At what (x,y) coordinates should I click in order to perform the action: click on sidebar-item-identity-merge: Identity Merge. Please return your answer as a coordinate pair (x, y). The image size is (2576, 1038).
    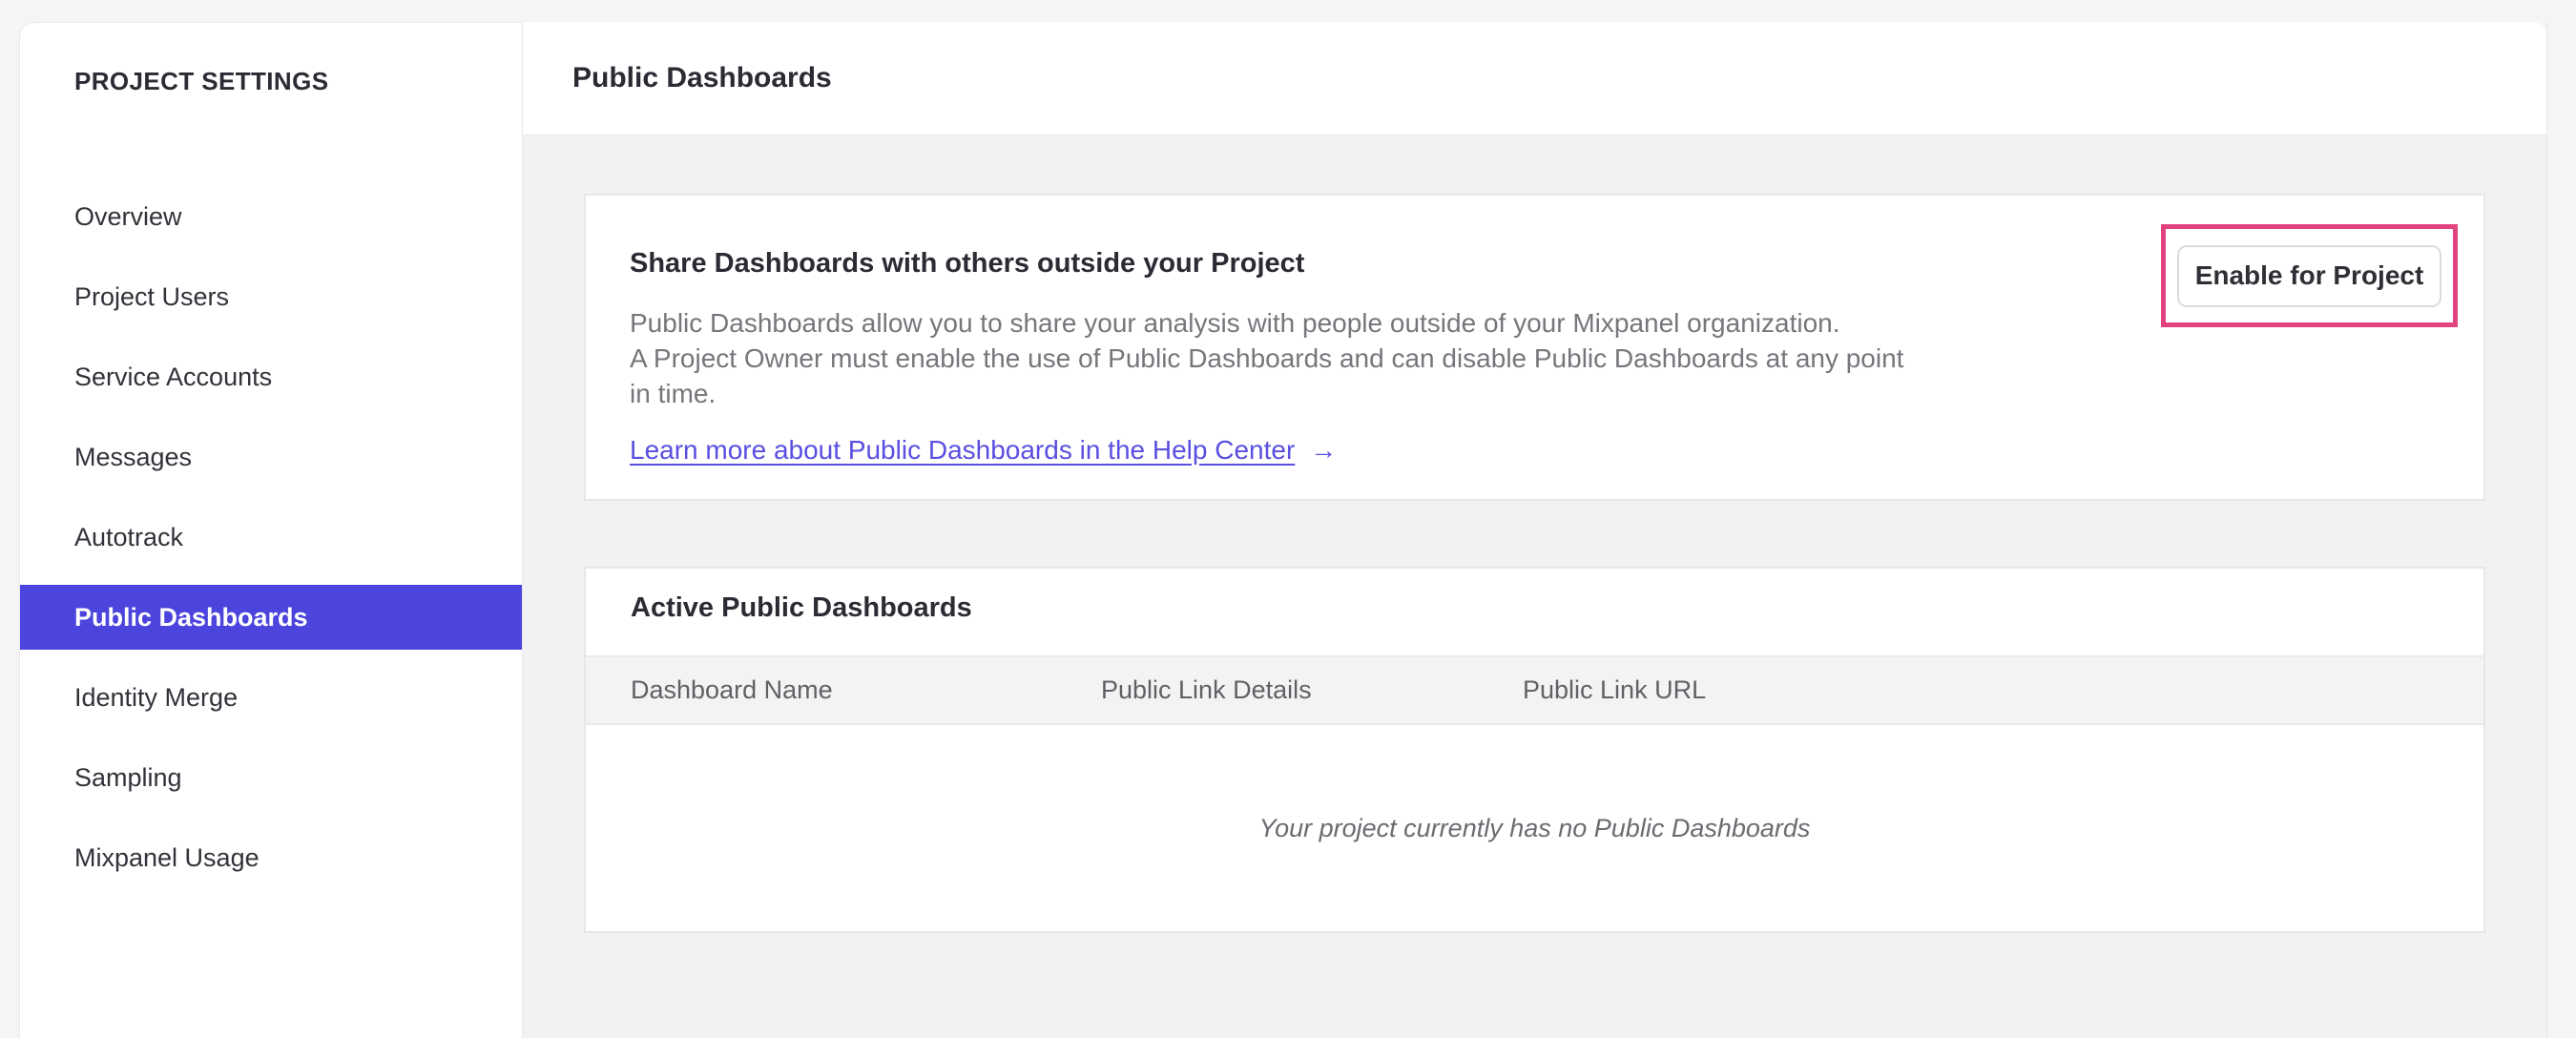
    Looking at the image, I should click on (271, 697).